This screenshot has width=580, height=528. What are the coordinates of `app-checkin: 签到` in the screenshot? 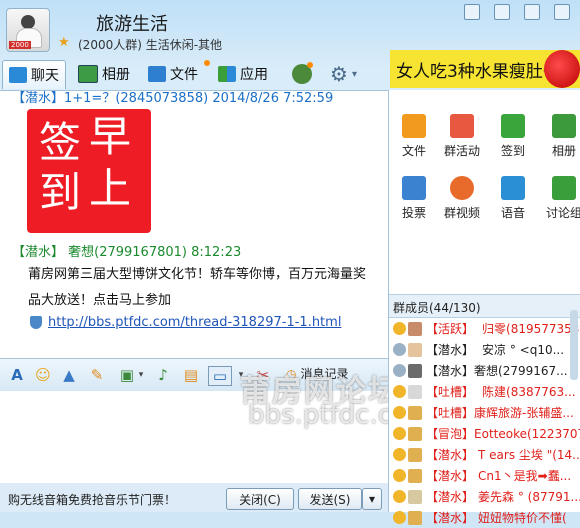 It's located at (513, 136).